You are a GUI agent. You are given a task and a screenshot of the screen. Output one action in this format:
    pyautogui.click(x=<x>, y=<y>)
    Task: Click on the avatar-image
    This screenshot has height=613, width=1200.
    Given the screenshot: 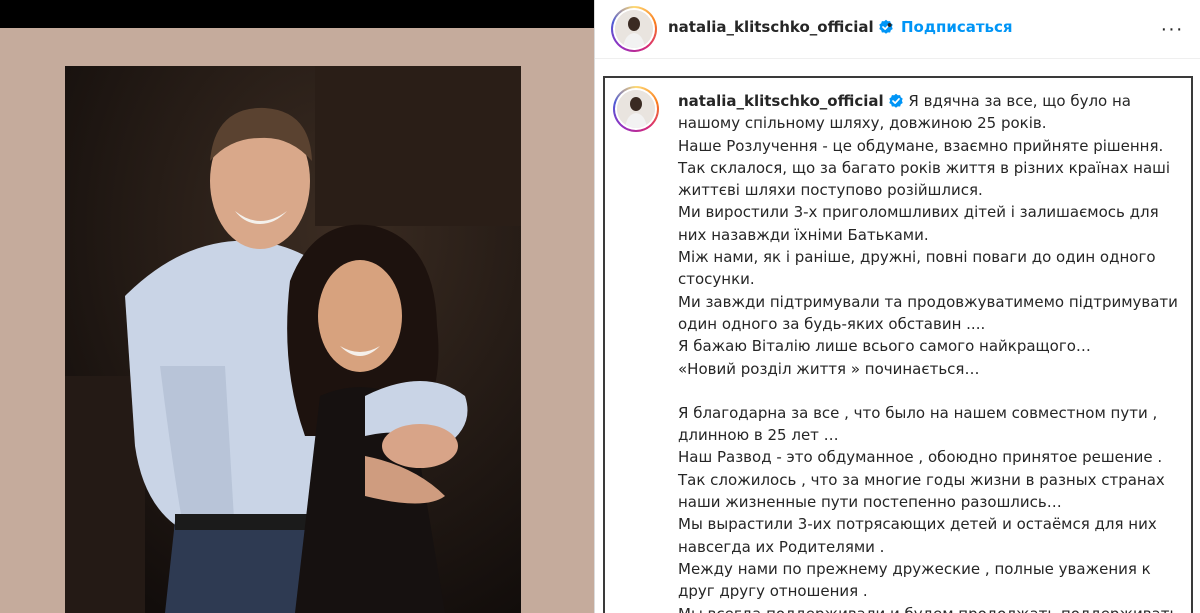 What is the action you would take?
    pyautogui.click(x=634, y=29)
    